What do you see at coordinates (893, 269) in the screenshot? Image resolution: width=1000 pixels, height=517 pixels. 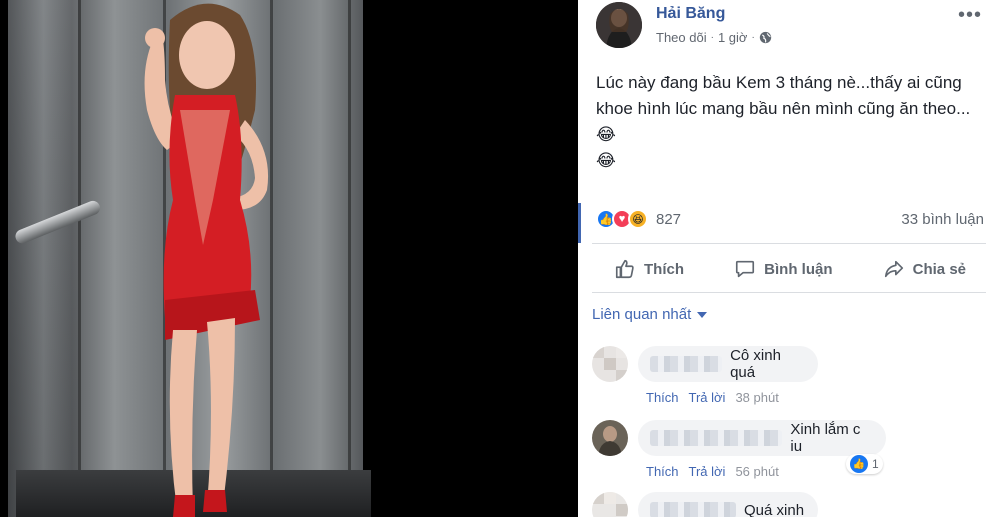 I see `share-icon` at bounding box center [893, 269].